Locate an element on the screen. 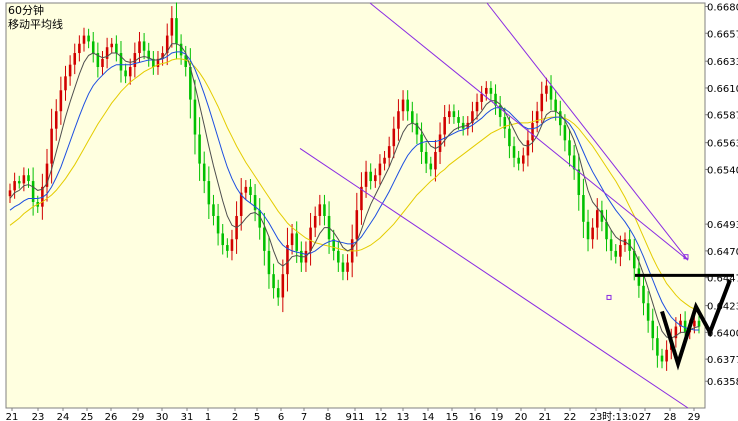  x-tick-label: 15 is located at coordinates (452, 416).